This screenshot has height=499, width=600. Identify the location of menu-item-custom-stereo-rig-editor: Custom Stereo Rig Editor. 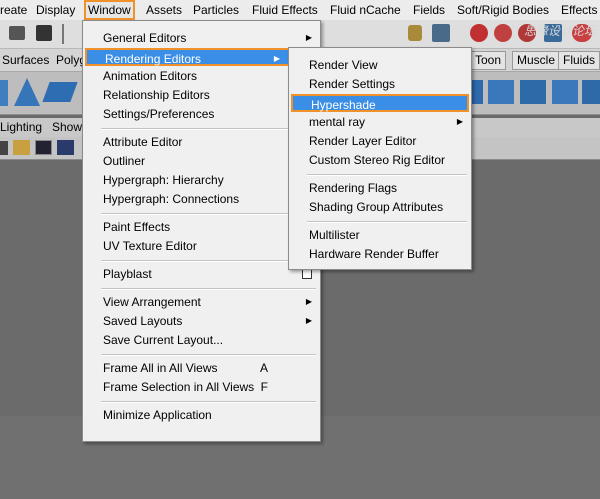
(380, 160).